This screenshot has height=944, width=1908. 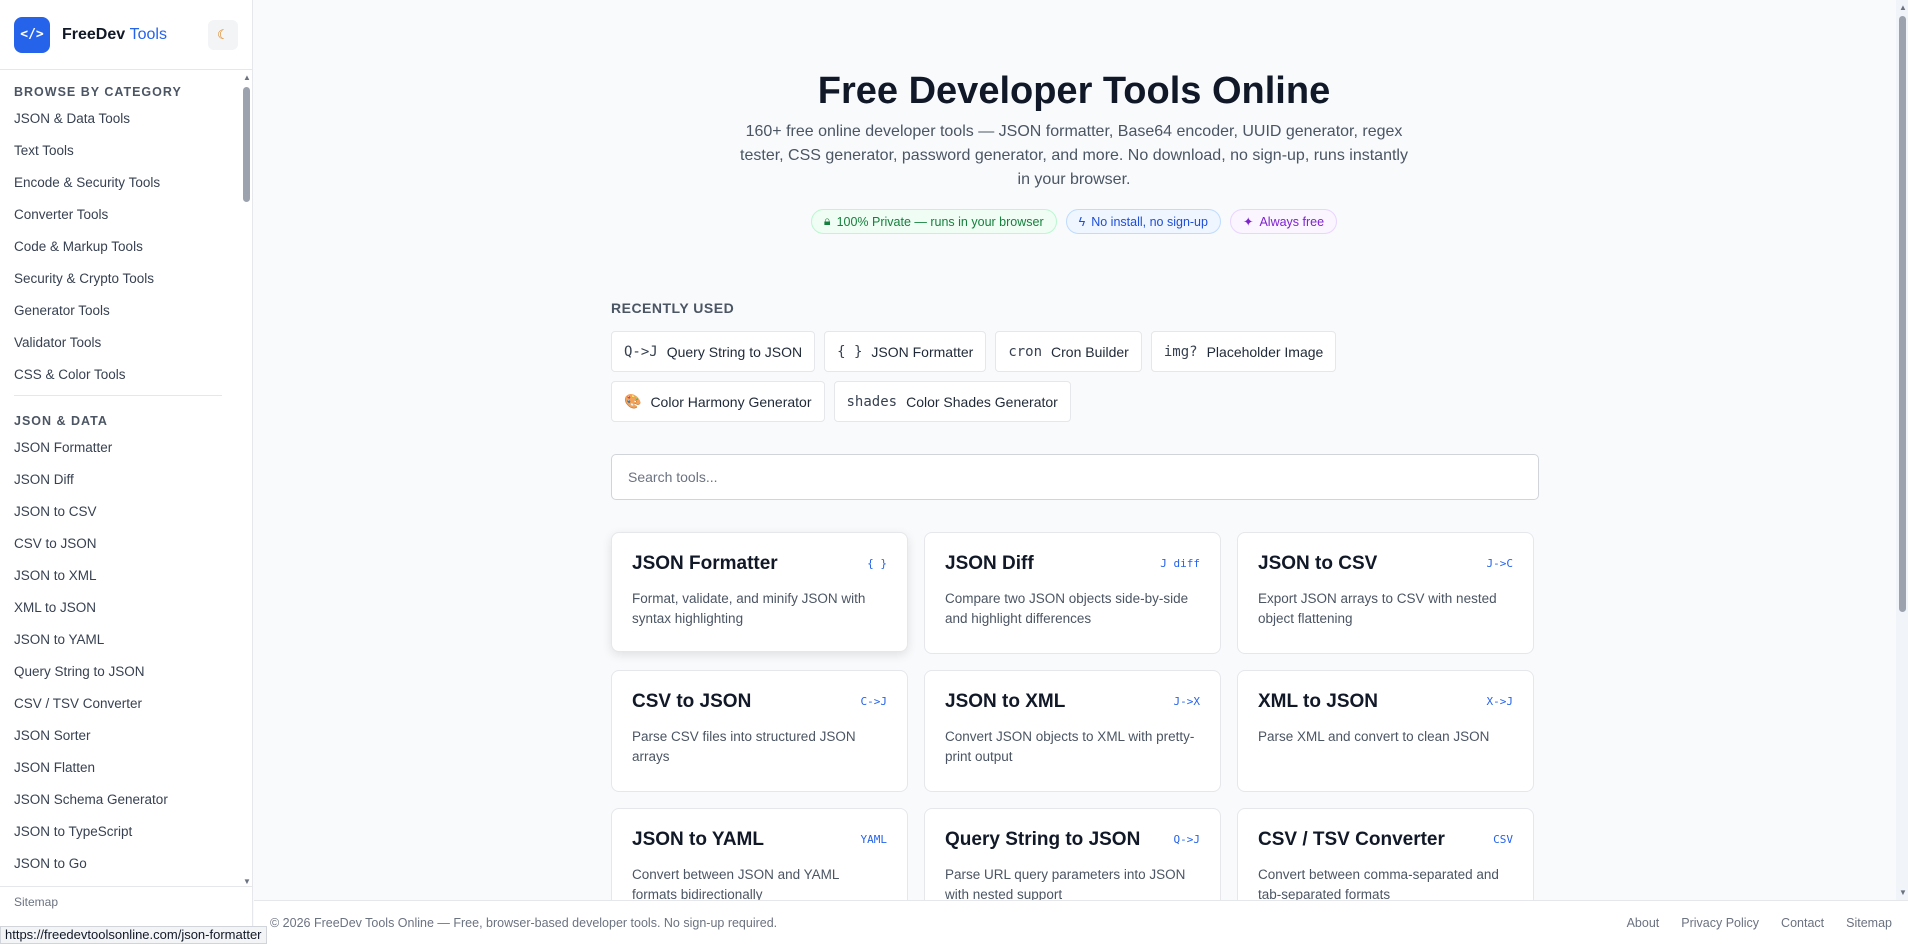 I want to click on sidebar-scrollbar-thumb, so click(x=246, y=144).